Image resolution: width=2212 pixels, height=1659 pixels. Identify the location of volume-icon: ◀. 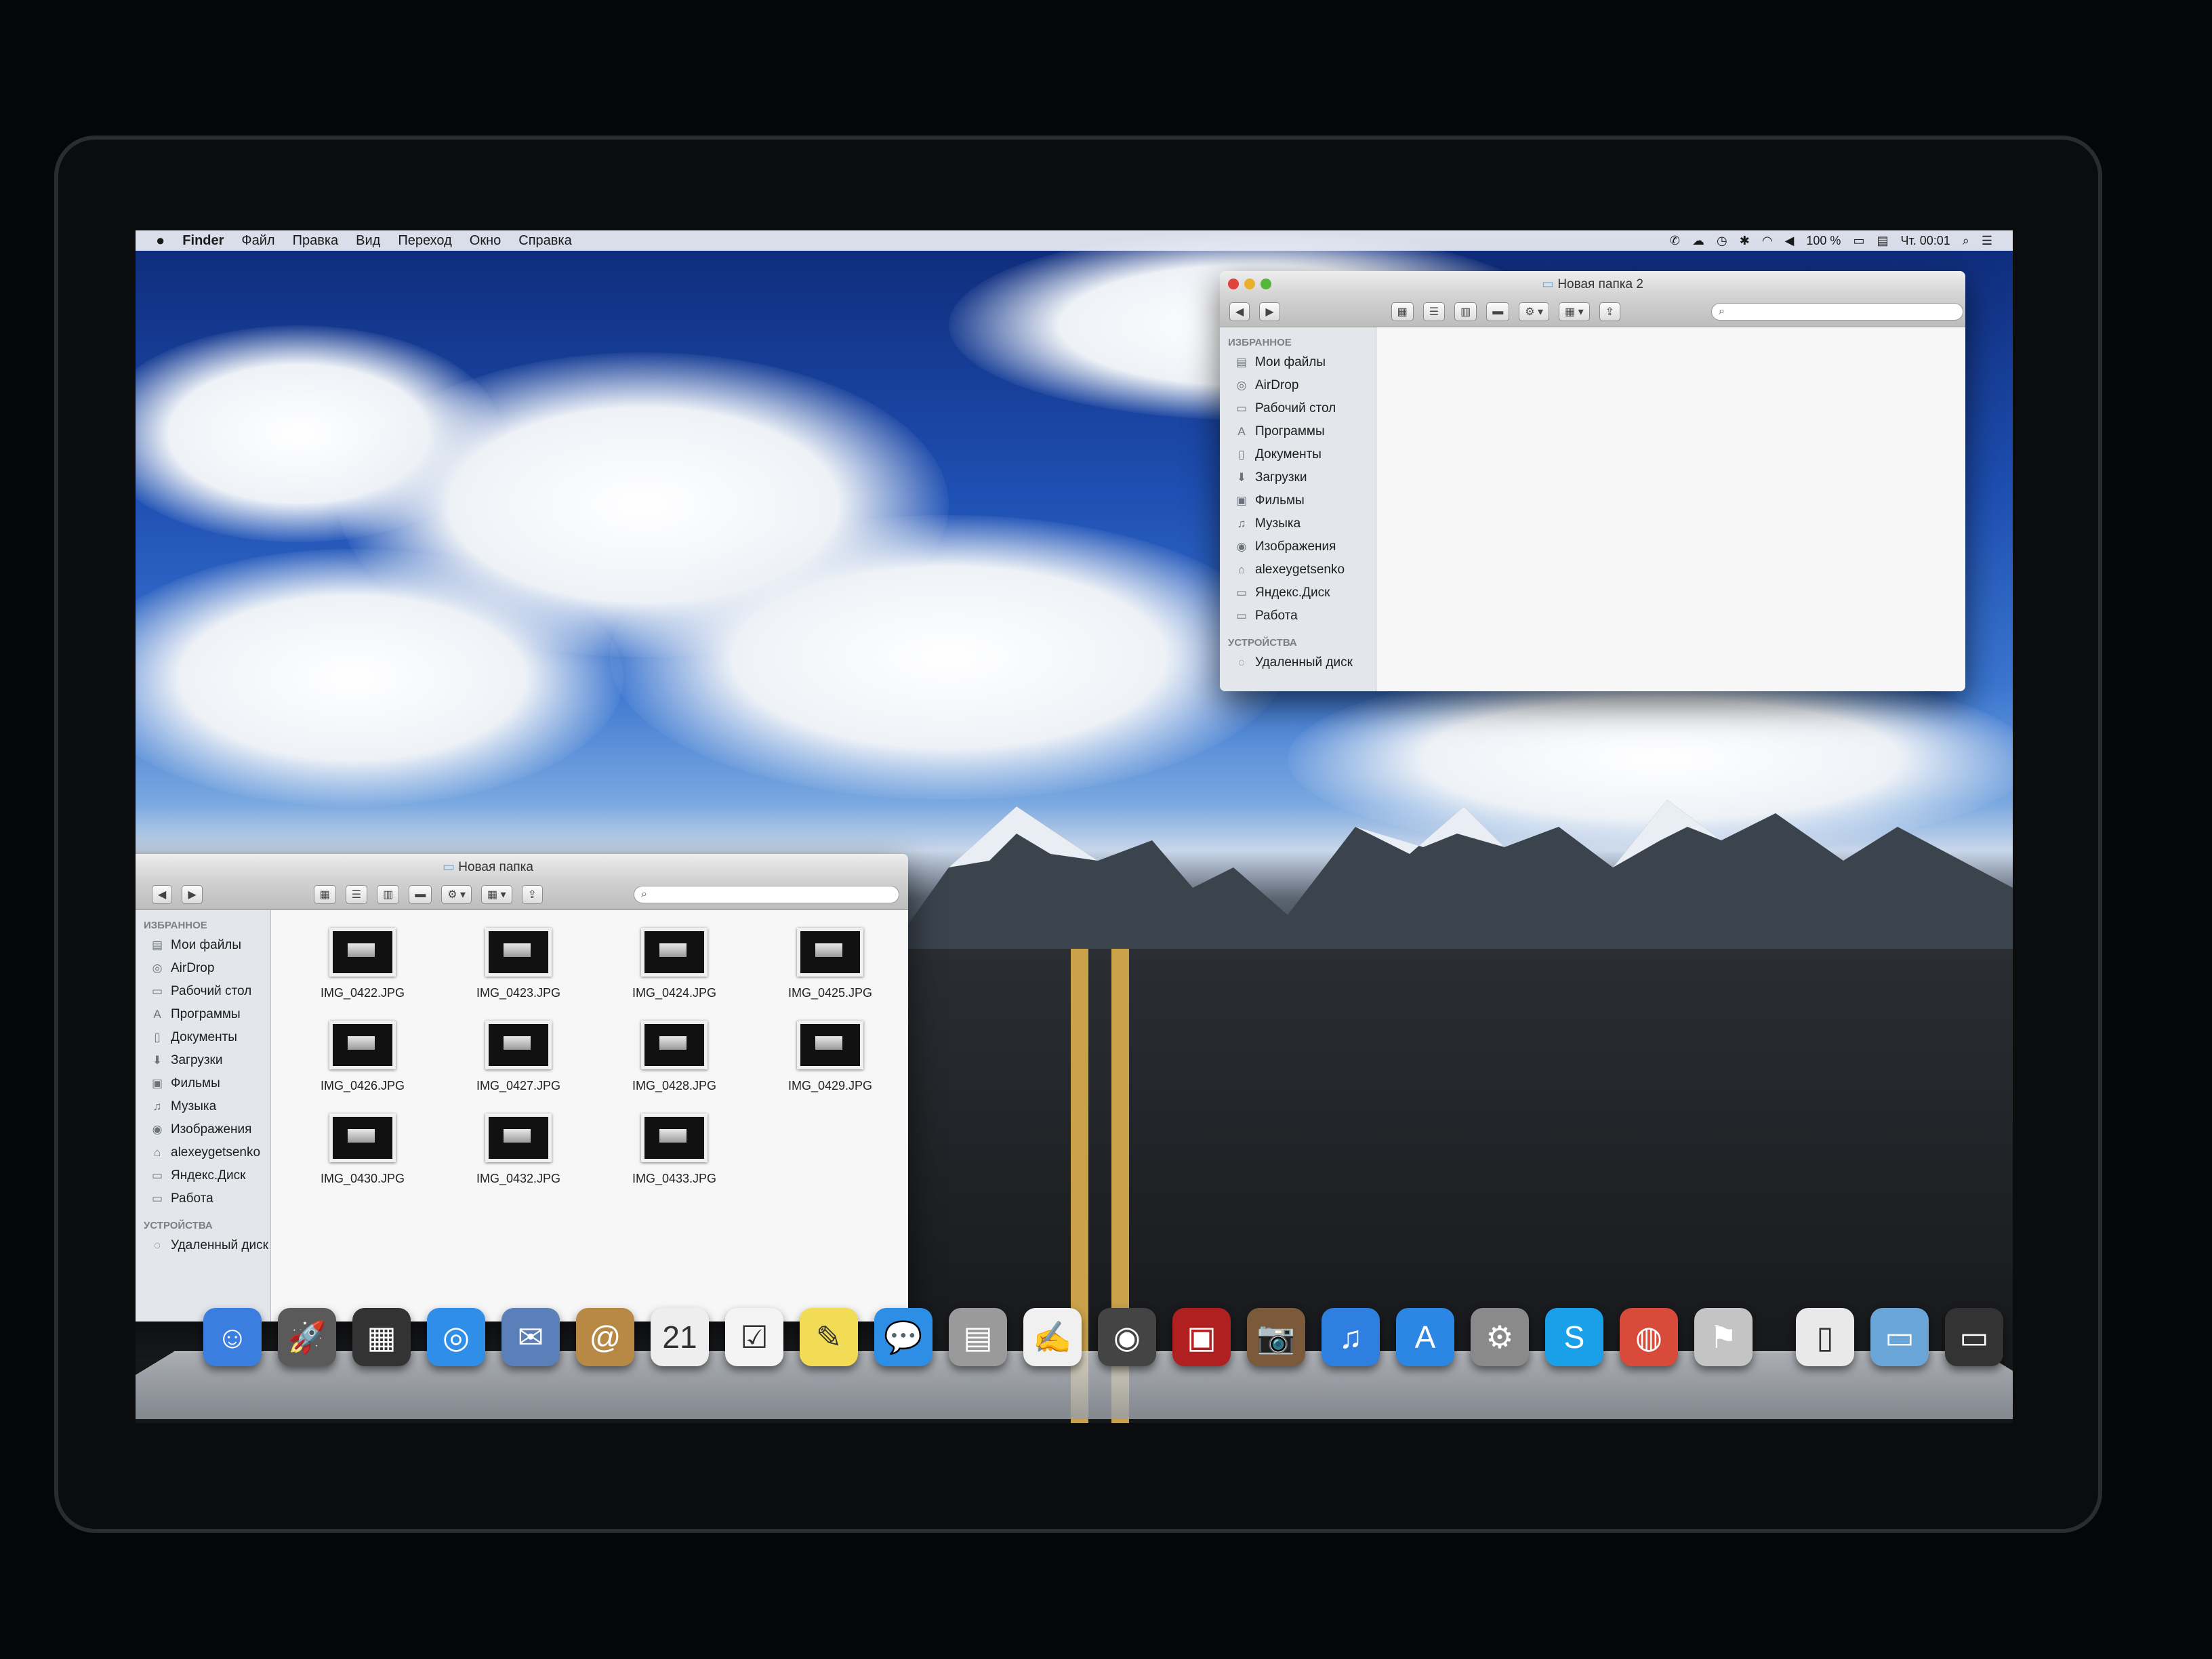
(1790, 241).